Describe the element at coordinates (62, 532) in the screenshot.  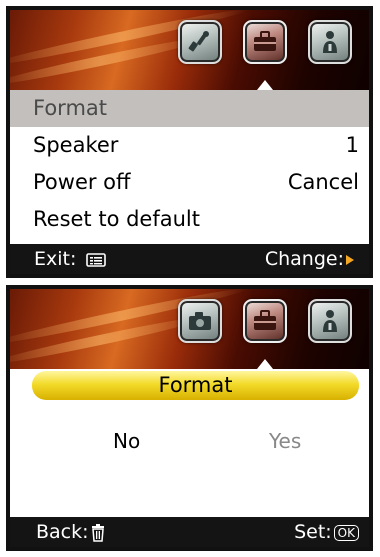
I see `back-label: Back:` at that location.